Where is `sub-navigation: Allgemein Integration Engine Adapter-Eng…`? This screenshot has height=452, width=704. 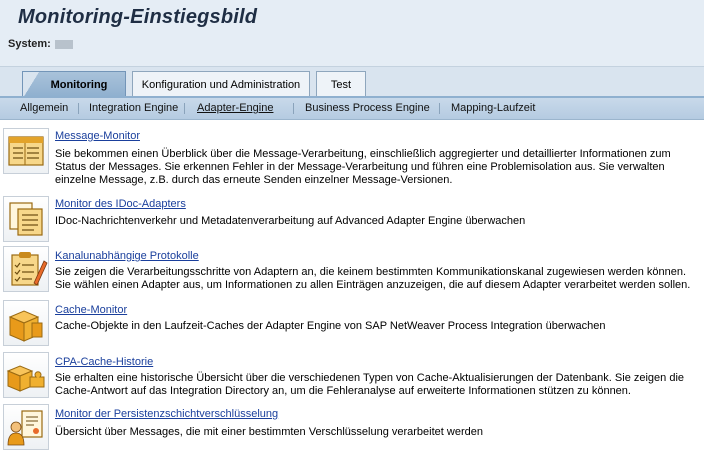
sub-navigation: Allgemein Integration Engine Adapter-Eng… is located at coordinates (352, 108).